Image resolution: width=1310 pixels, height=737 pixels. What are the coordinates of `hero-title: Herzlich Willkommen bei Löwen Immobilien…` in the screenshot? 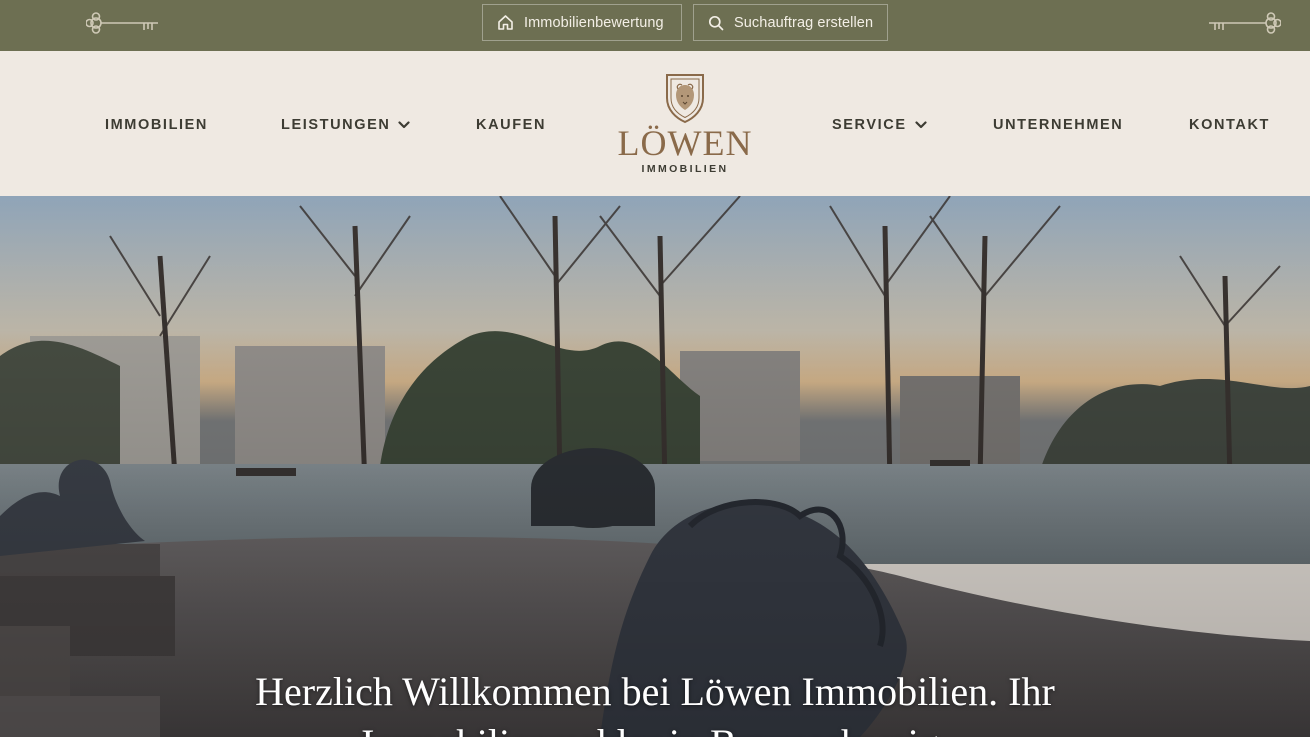 It's located at (655, 703).